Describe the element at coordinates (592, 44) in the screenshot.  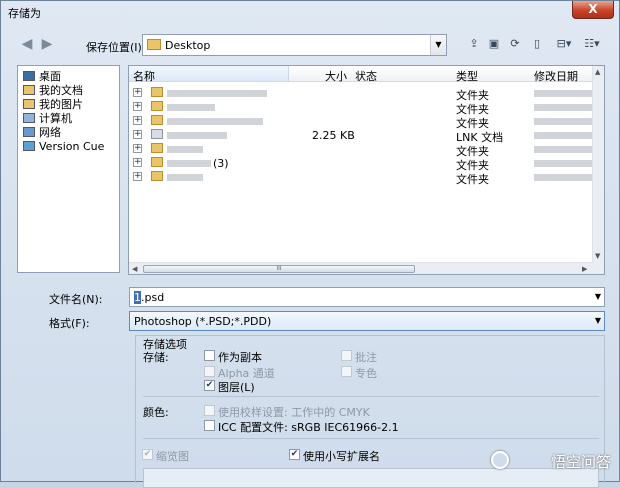
I see `view-menu-icon: ☷▾` at that location.